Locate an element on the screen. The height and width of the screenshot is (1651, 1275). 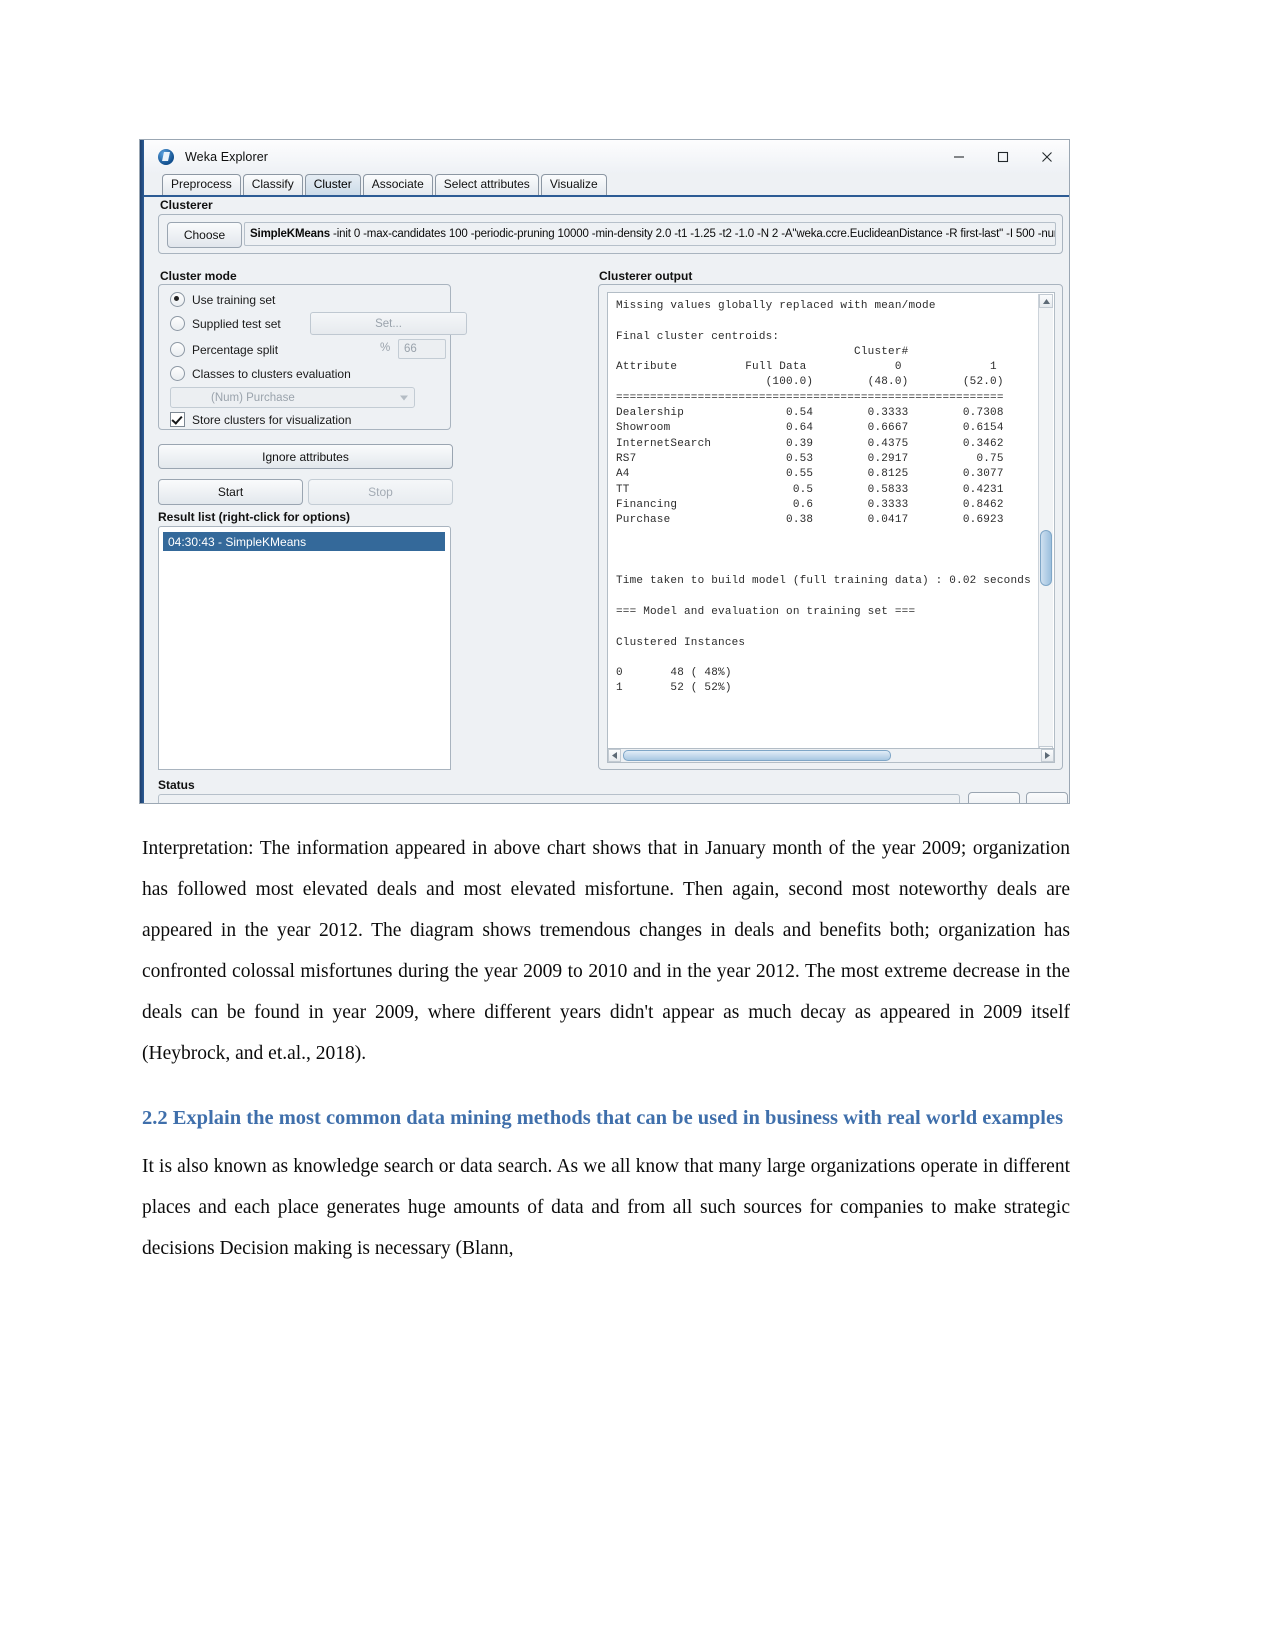
chevron-down-icon is located at coordinates (404, 397).